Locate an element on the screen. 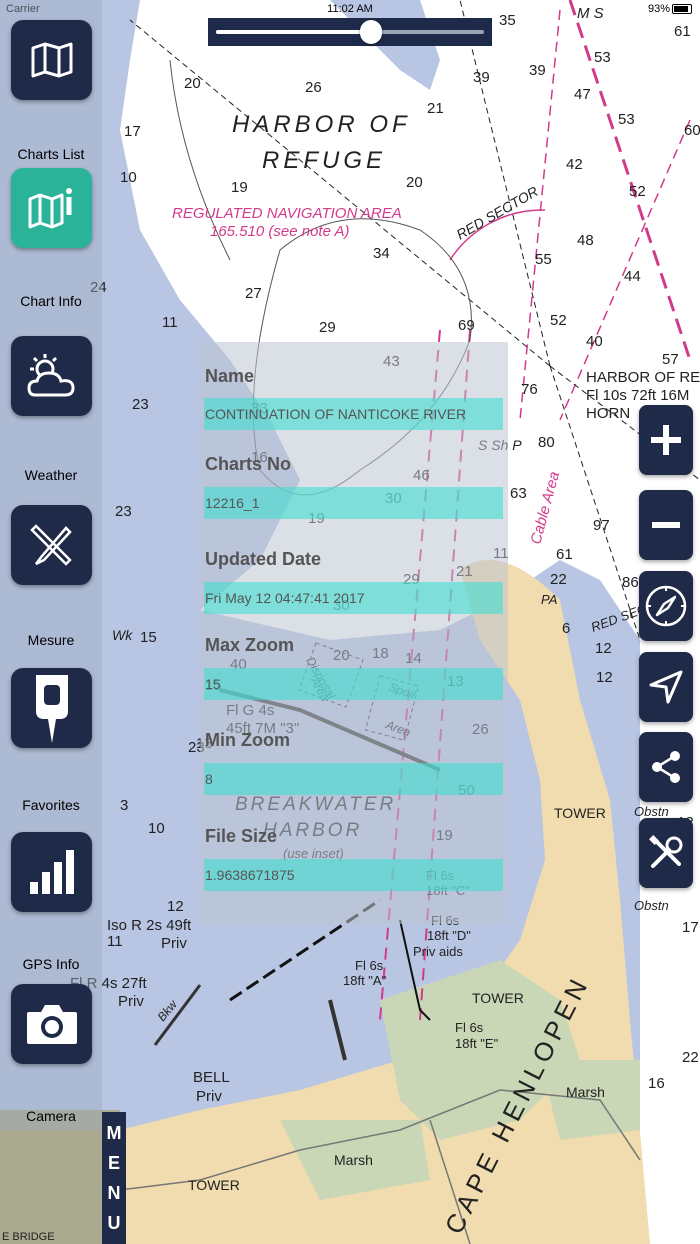 The image size is (700, 1244). map-label-flr-2: Priv is located at coordinates (131, 1001).